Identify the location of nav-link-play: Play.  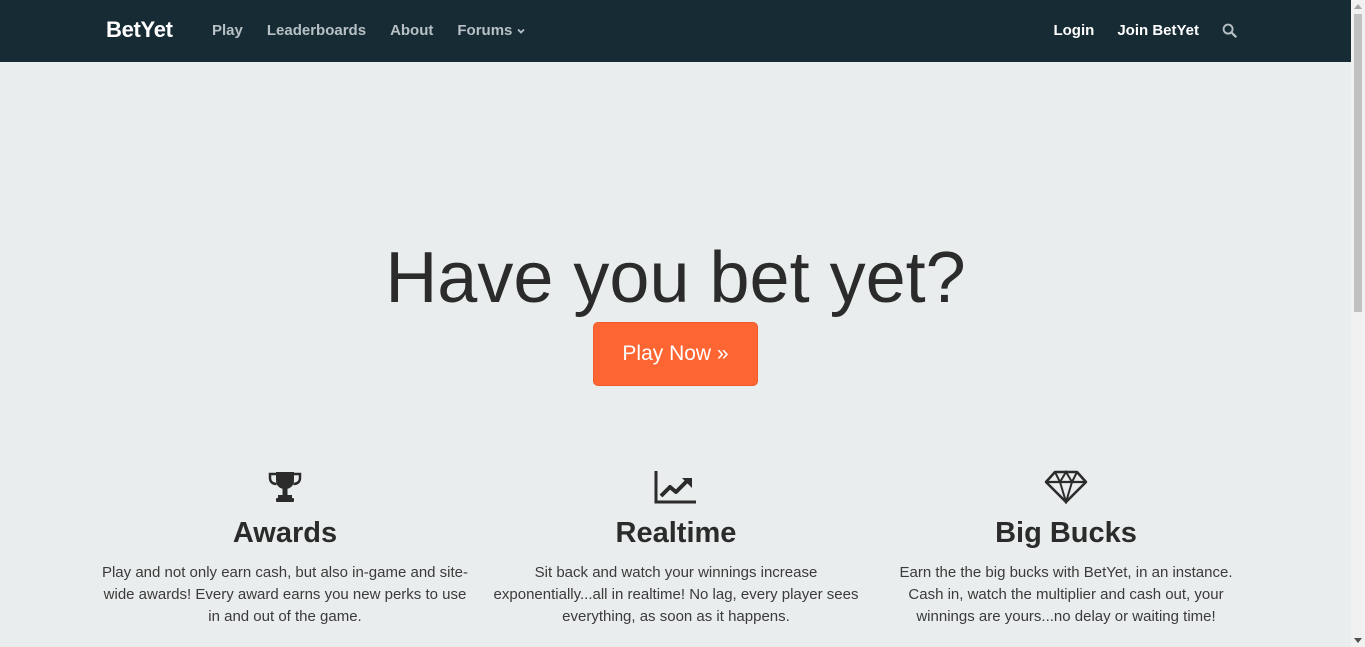
(227, 30).